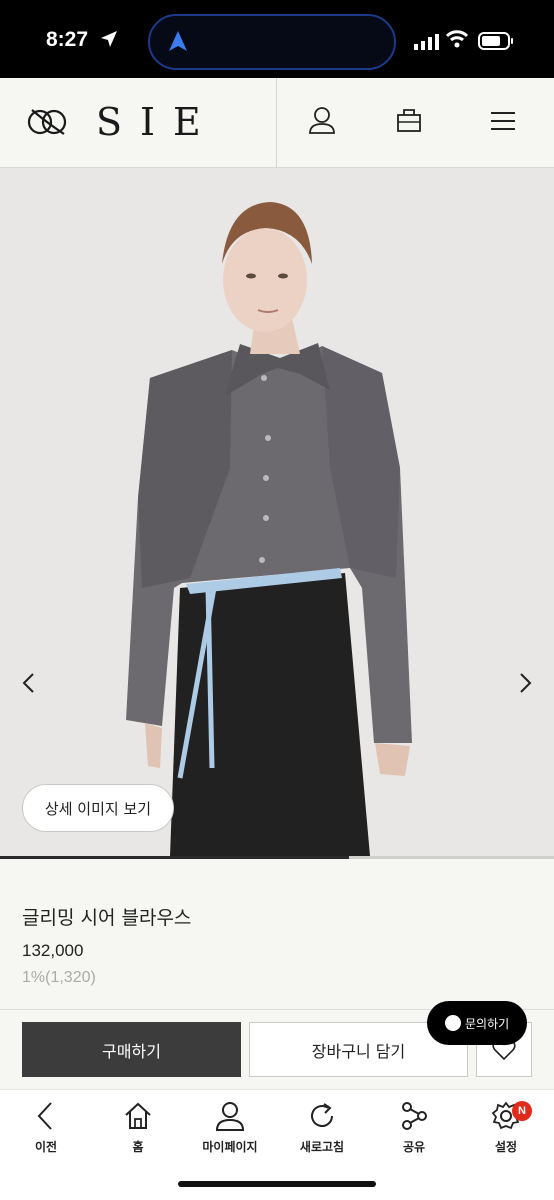 This screenshot has width=554, height=1200. Describe the element at coordinates (138, 1115) in the screenshot. I see `home-icon` at that location.